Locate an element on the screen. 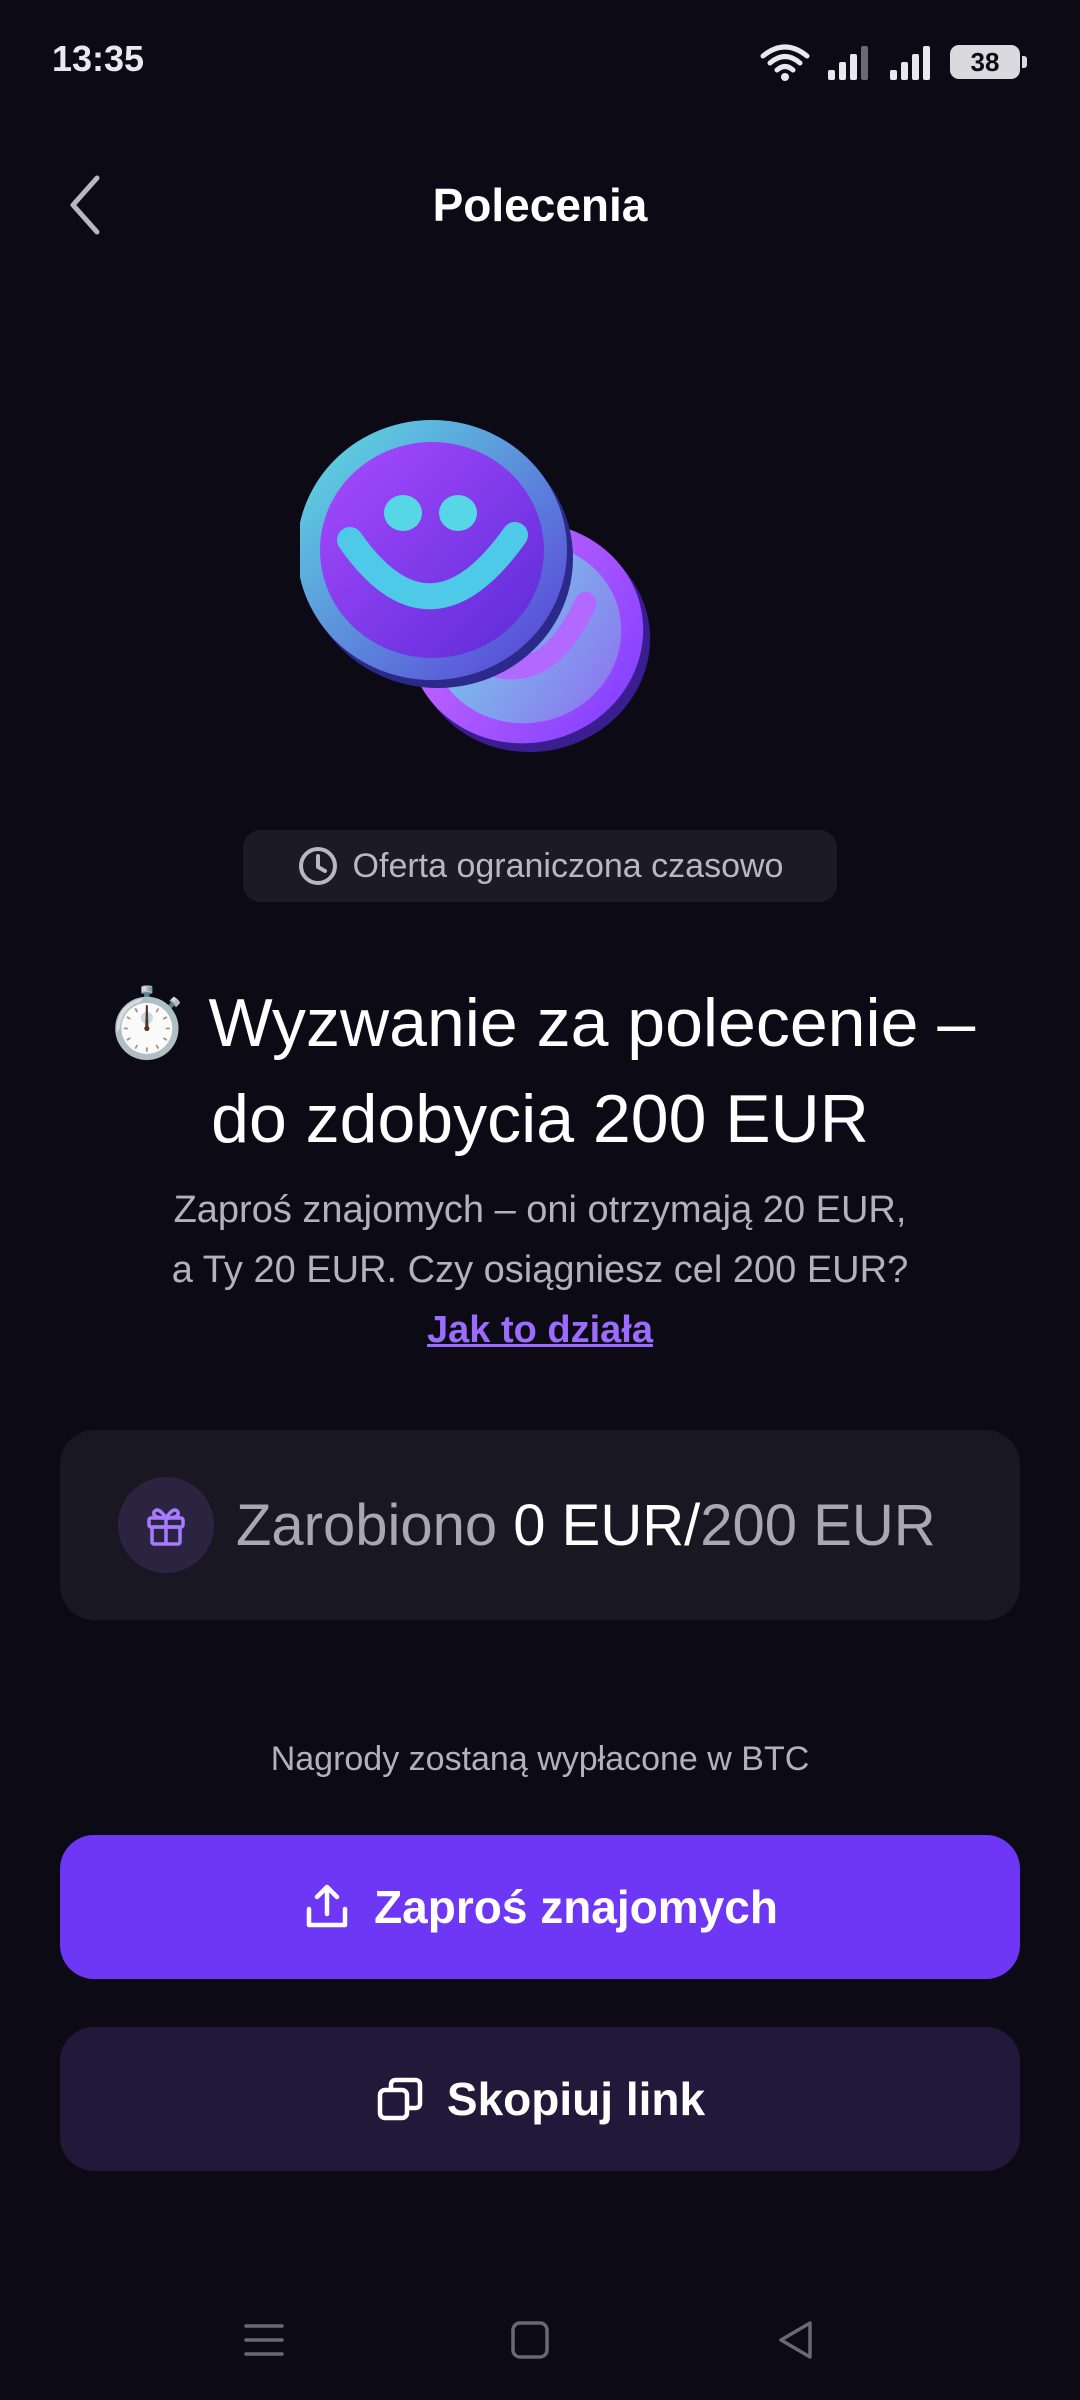  limited-offer-chip: Oferta ograniczona czasowo is located at coordinates (540, 866).